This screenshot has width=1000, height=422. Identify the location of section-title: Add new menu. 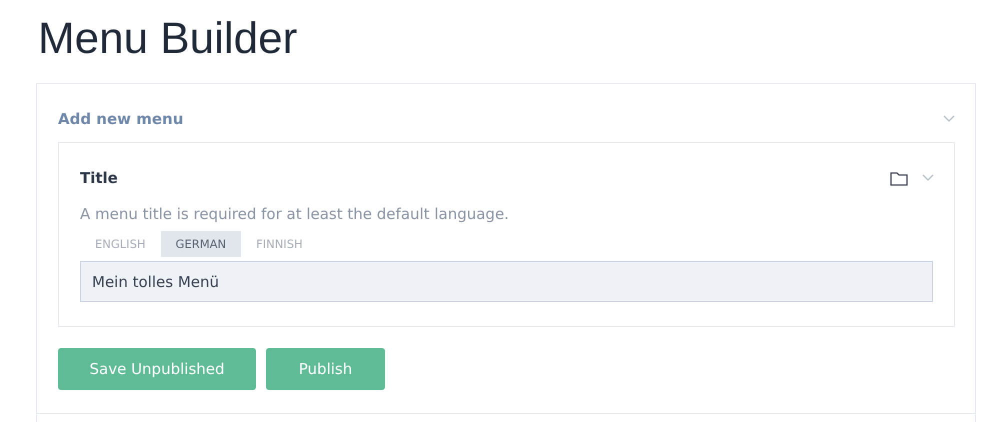
(121, 119).